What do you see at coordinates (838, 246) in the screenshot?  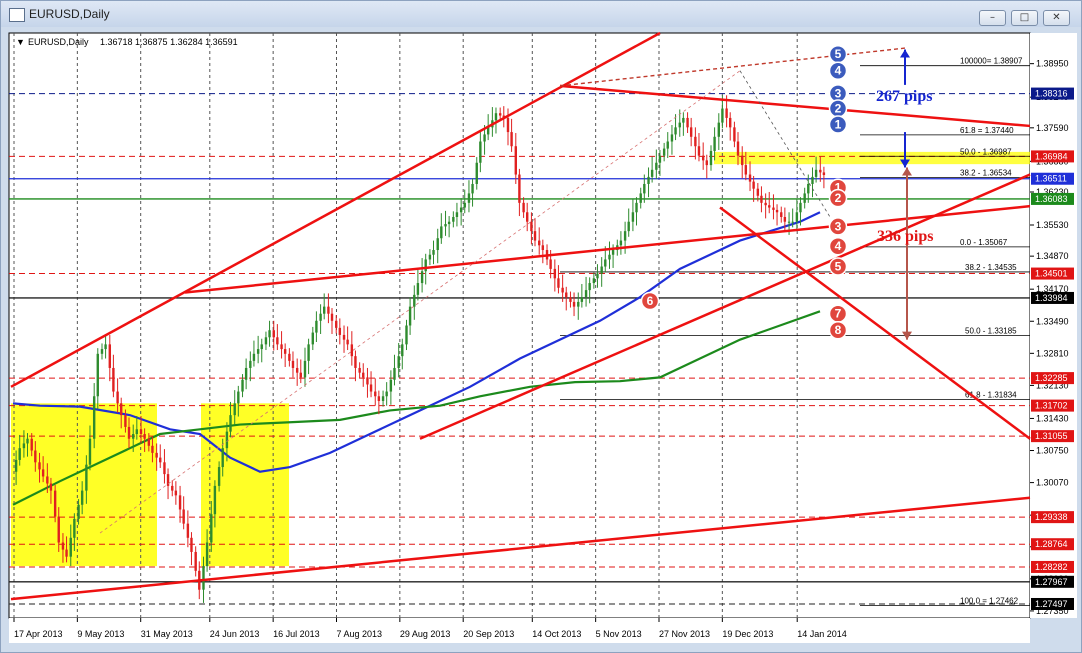 I see `red-marker-label: 4` at bounding box center [838, 246].